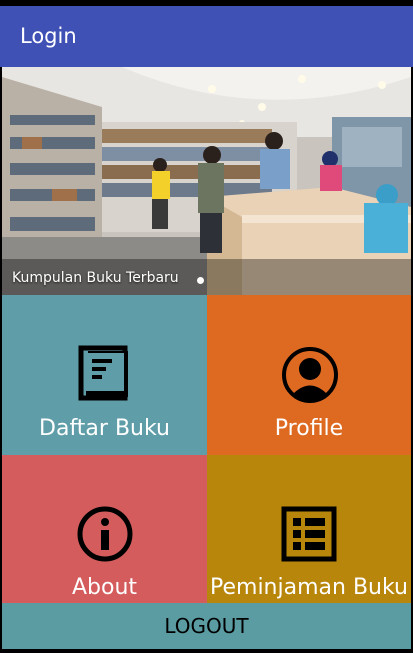 The width and height of the screenshot is (413, 653). I want to click on bottom-edge, so click(206, 651).